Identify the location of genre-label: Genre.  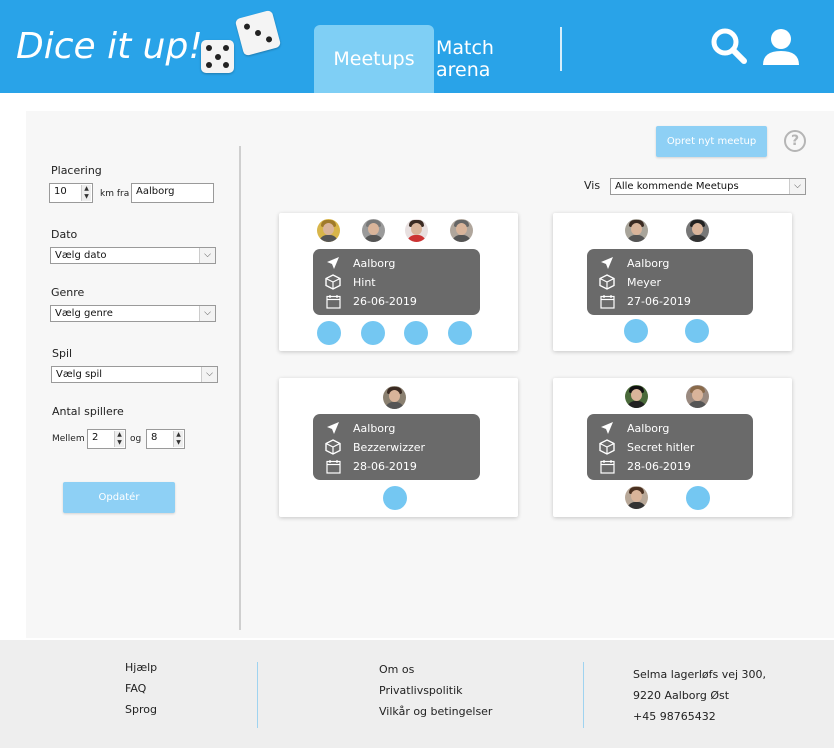
(68, 292).